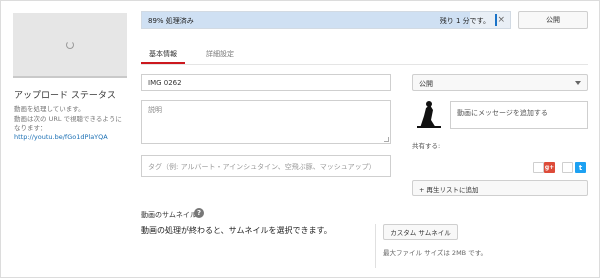 This screenshot has height=278, width=600. Describe the element at coordinates (266, 122) in the screenshot. I see `description-textarea: 説明` at that location.